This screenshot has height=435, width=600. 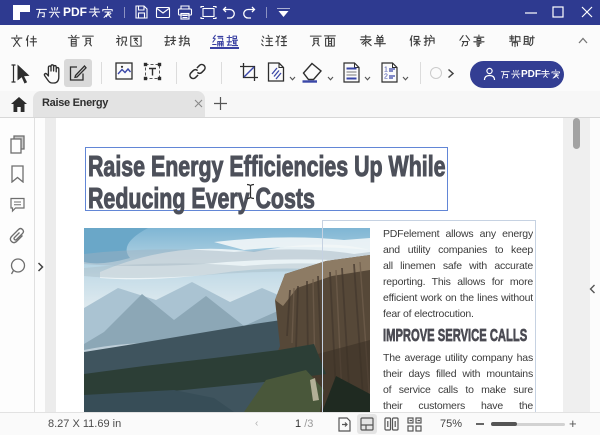 I want to click on svg-text: 1, so click(x=386, y=70).